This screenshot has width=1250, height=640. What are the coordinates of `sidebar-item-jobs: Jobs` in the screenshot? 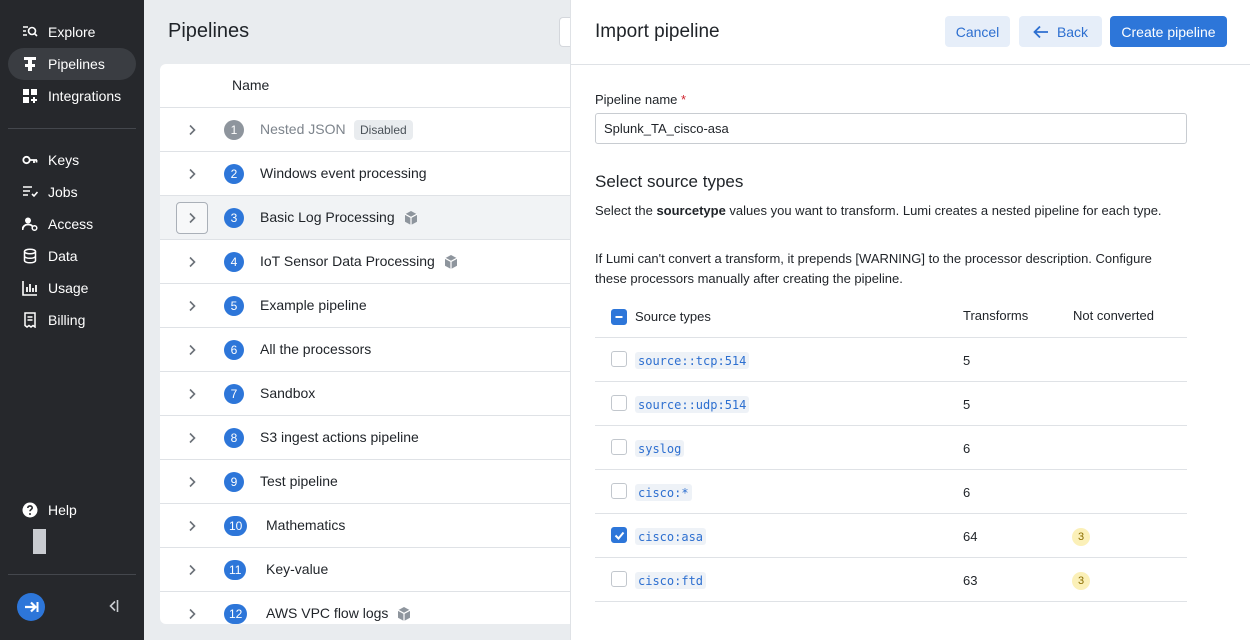 It's located at (72, 192).